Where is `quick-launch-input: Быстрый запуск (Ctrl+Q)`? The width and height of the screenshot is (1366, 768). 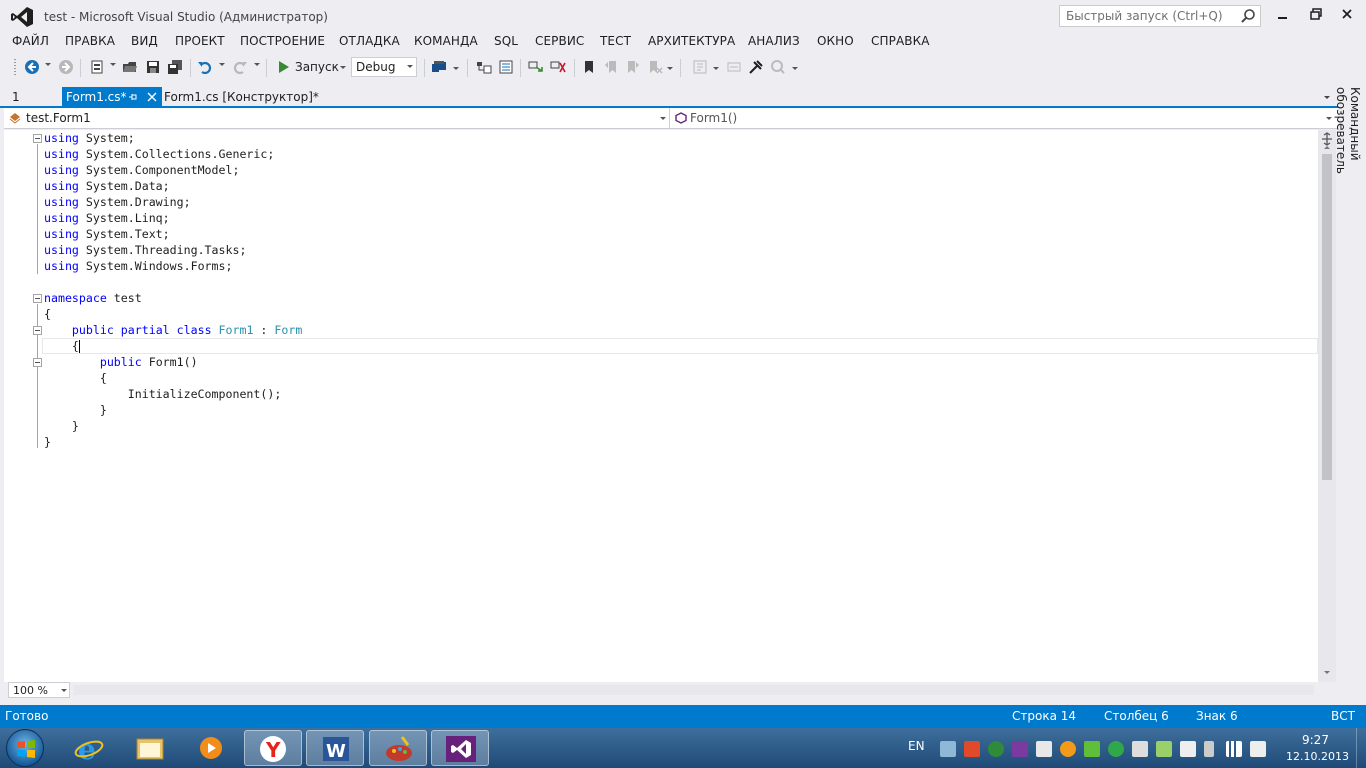
quick-launch-input: Быстрый запуск (Ctrl+Q) is located at coordinates (1160, 16).